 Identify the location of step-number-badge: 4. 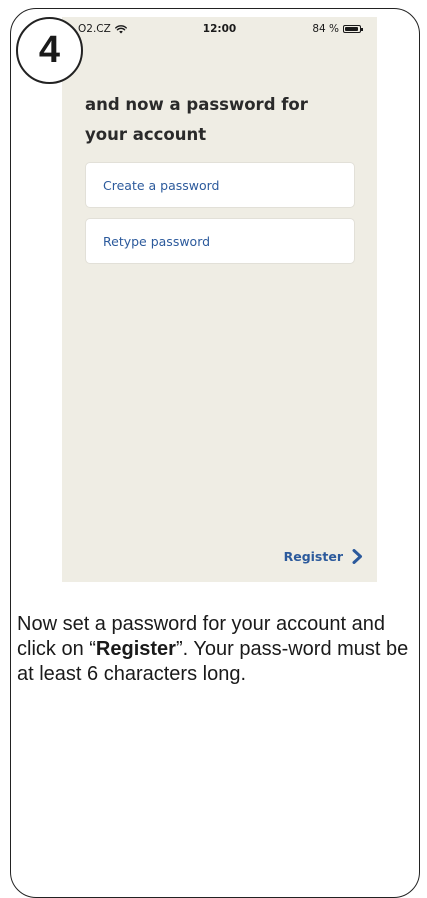
(49, 50).